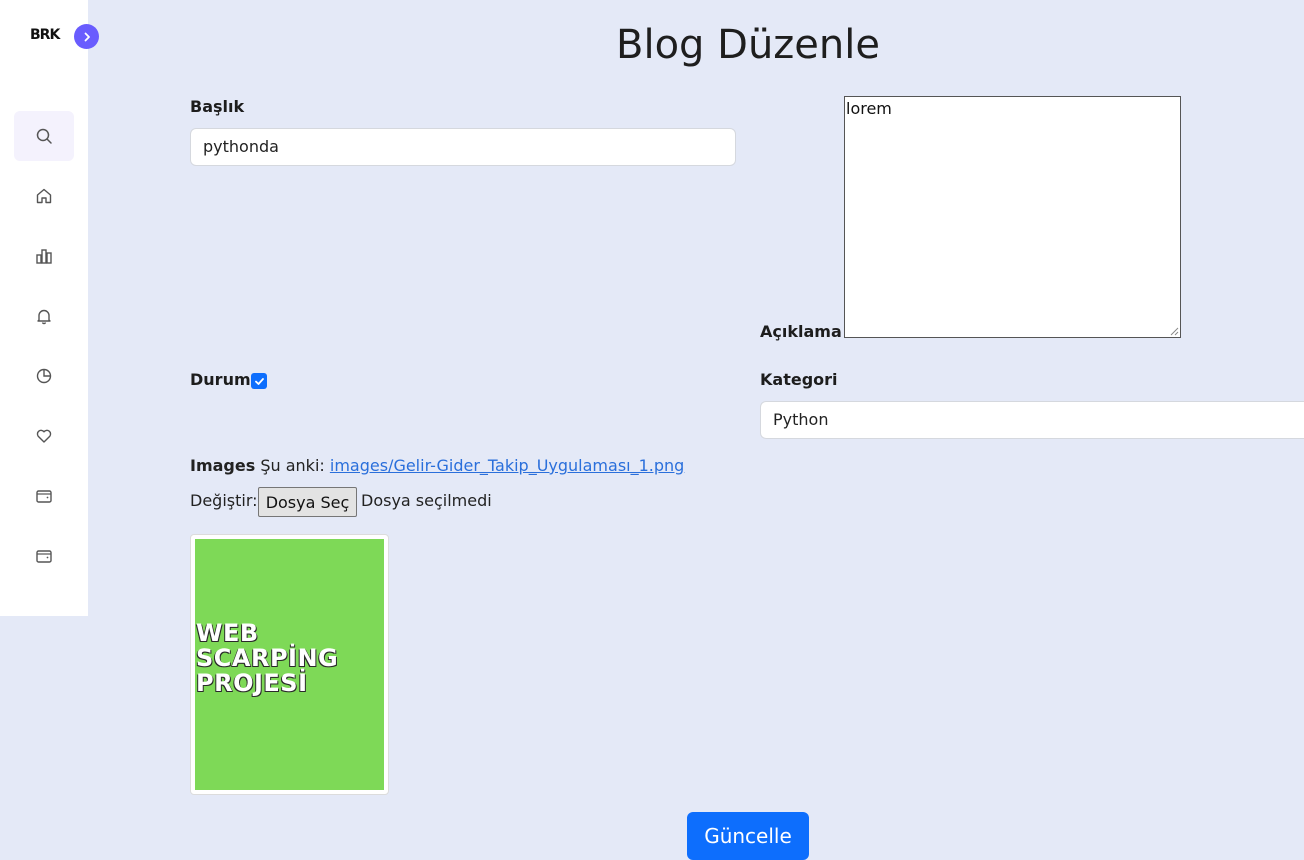  I want to click on image-preview: WEB SCARPİNG PROJESİ, so click(289, 664).